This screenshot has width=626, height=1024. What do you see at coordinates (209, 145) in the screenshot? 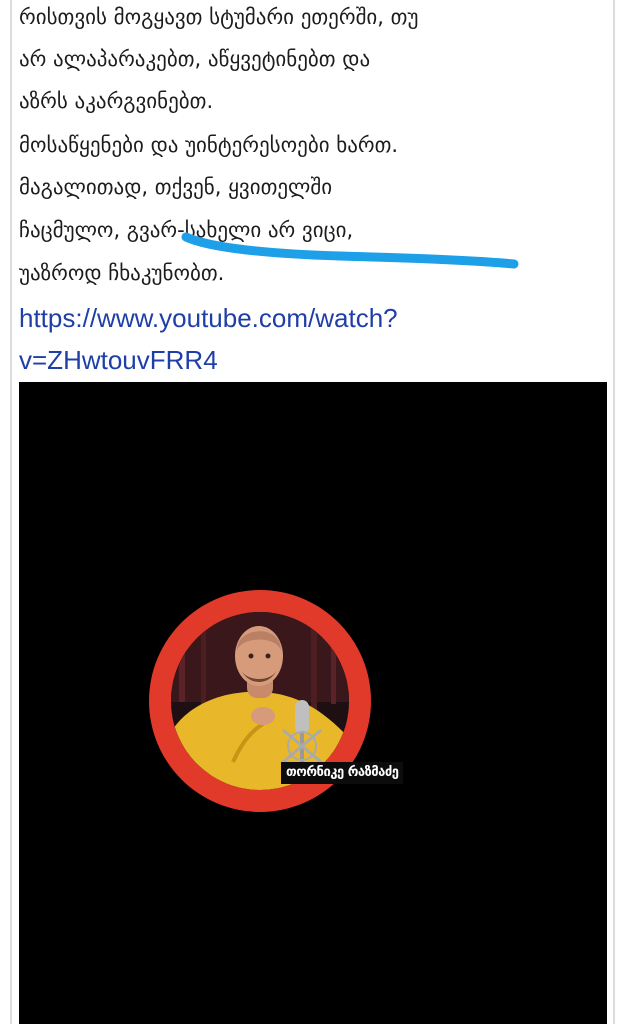
I see `post-text-line: მოსაწყენები და უინტერესოები ხართ.` at bounding box center [209, 145].